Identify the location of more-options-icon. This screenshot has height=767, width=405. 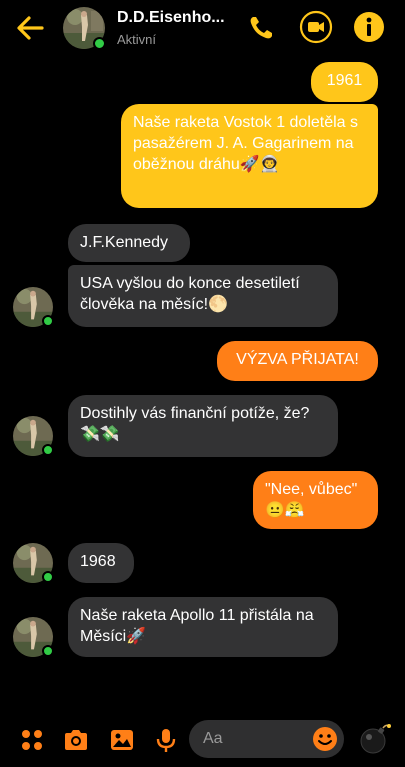
(32, 740).